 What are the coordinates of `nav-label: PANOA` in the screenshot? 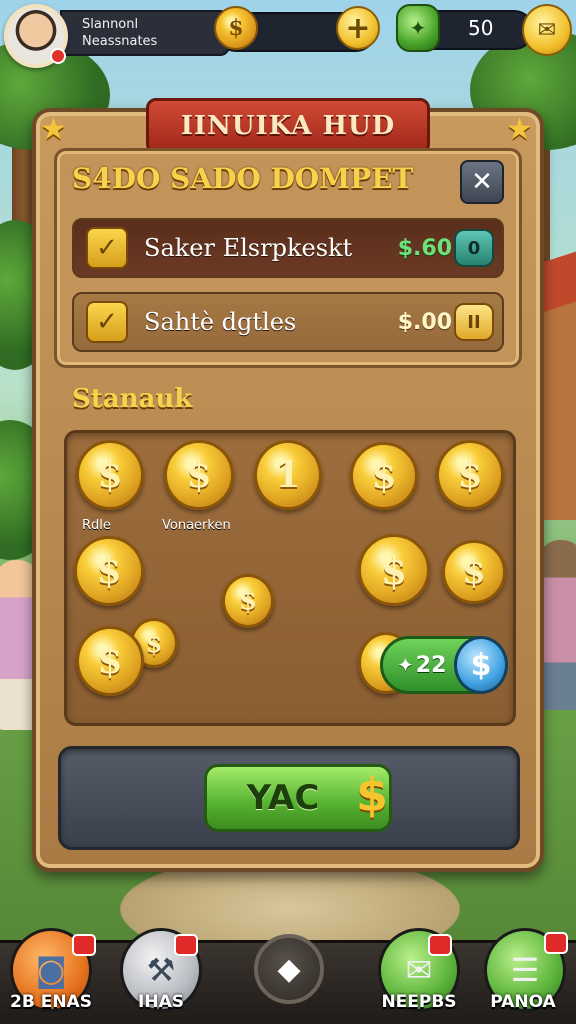 It's located at (523, 1002).